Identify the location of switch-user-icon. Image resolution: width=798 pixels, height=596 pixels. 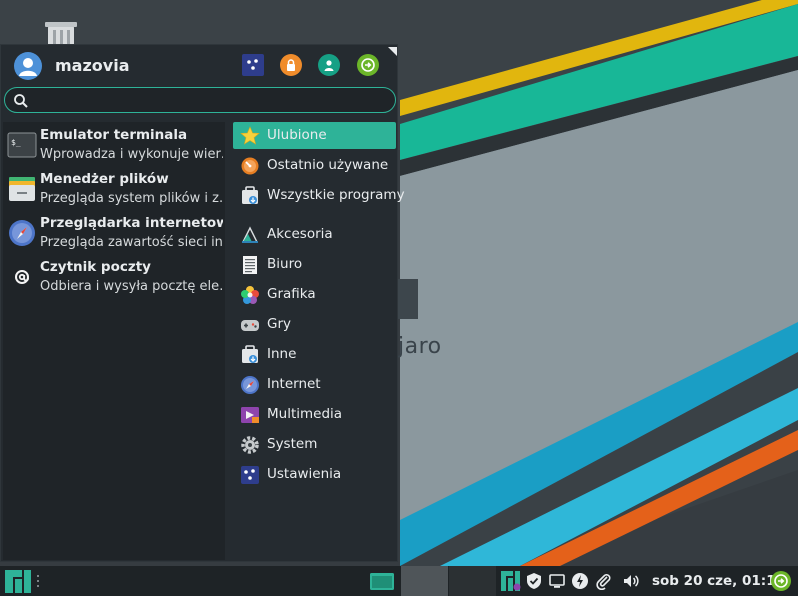
(329, 65).